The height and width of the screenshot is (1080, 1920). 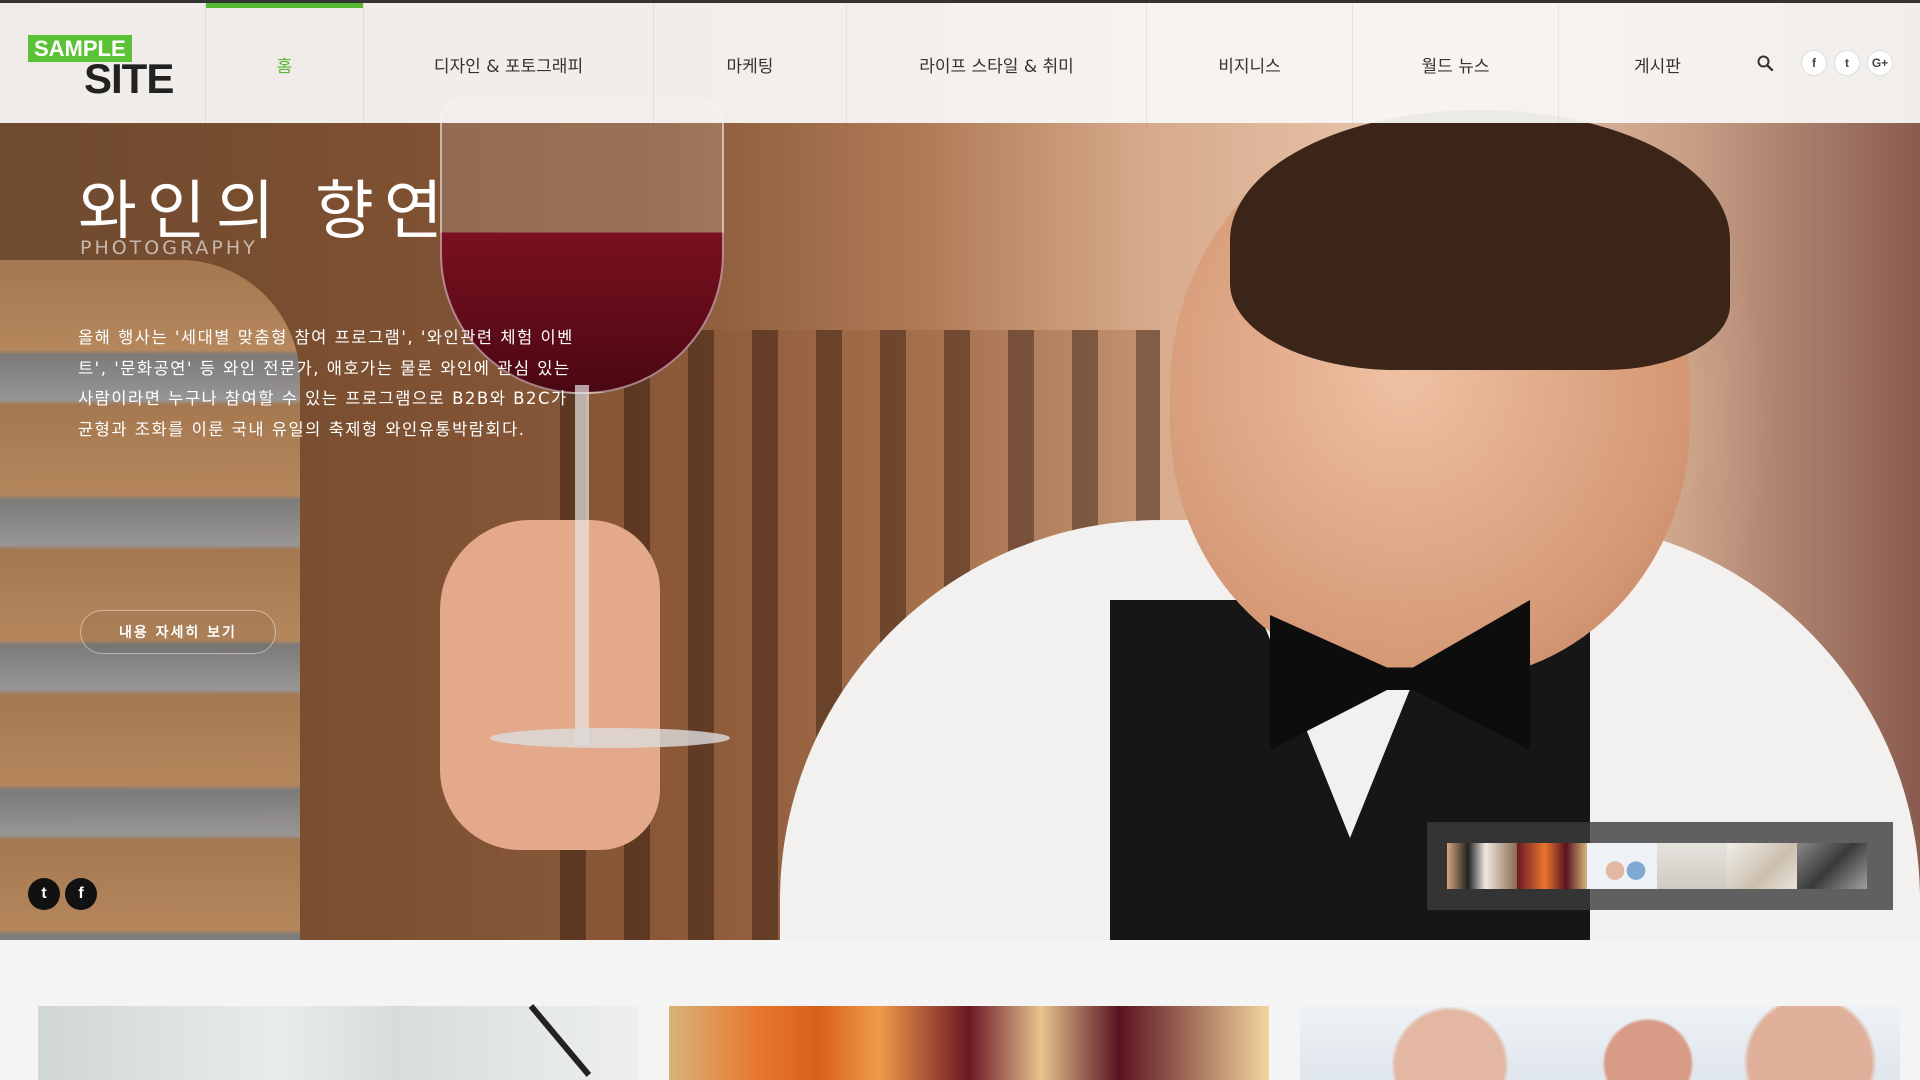 What do you see at coordinates (1455, 64) in the screenshot?
I see `nav-item-world-news: 월드 뉴스` at bounding box center [1455, 64].